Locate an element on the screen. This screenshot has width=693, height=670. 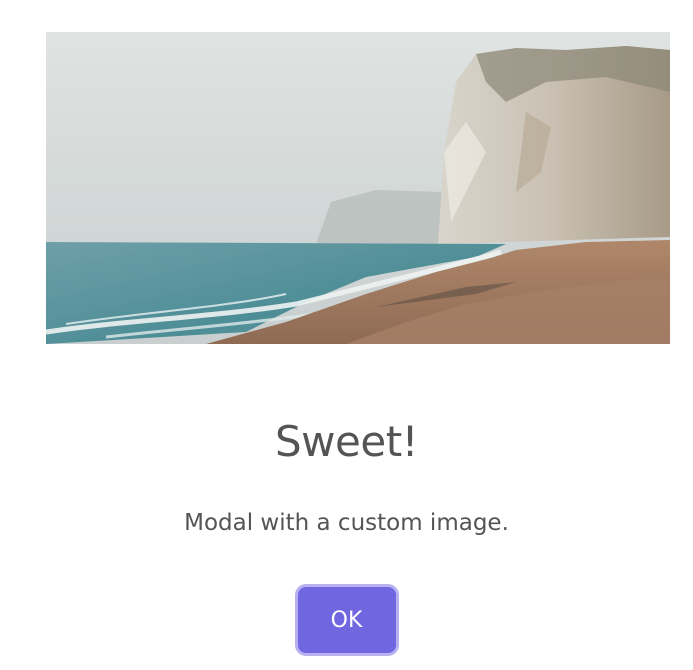
modal-text: Modal with a custom image. is located at coordinates (346, 523).